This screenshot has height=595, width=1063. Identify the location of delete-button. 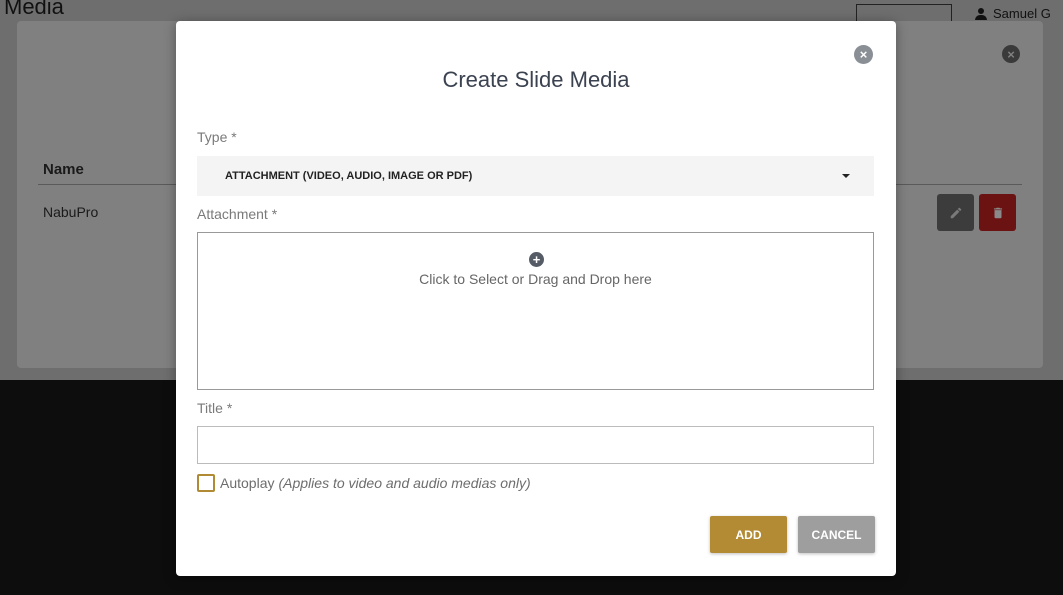
(997, 212).